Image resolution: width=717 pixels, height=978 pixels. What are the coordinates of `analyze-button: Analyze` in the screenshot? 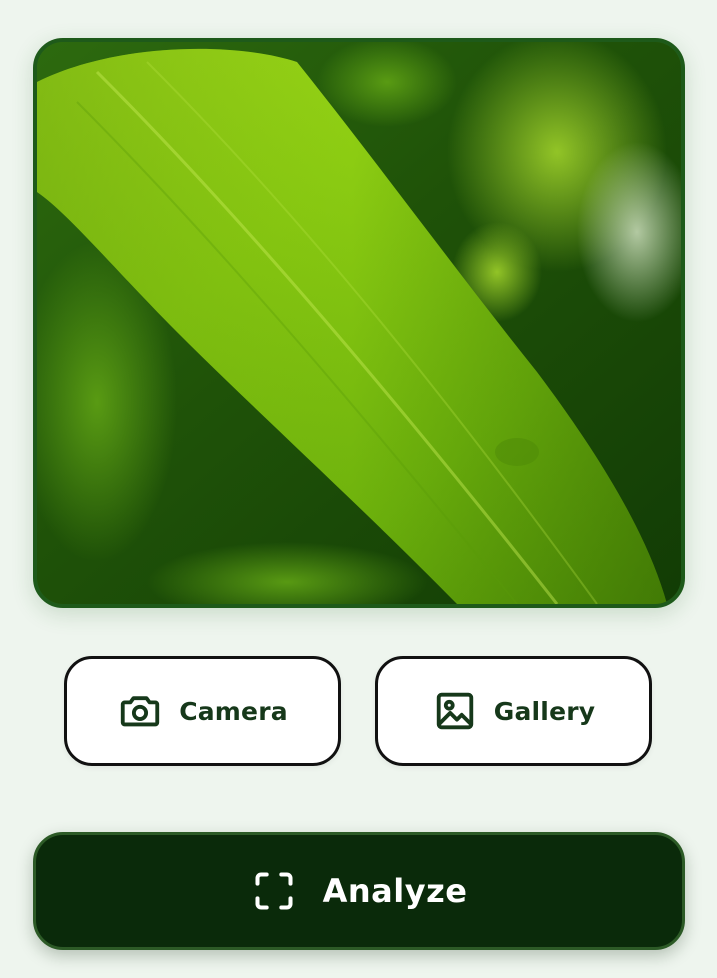 It's located at (359, 891).